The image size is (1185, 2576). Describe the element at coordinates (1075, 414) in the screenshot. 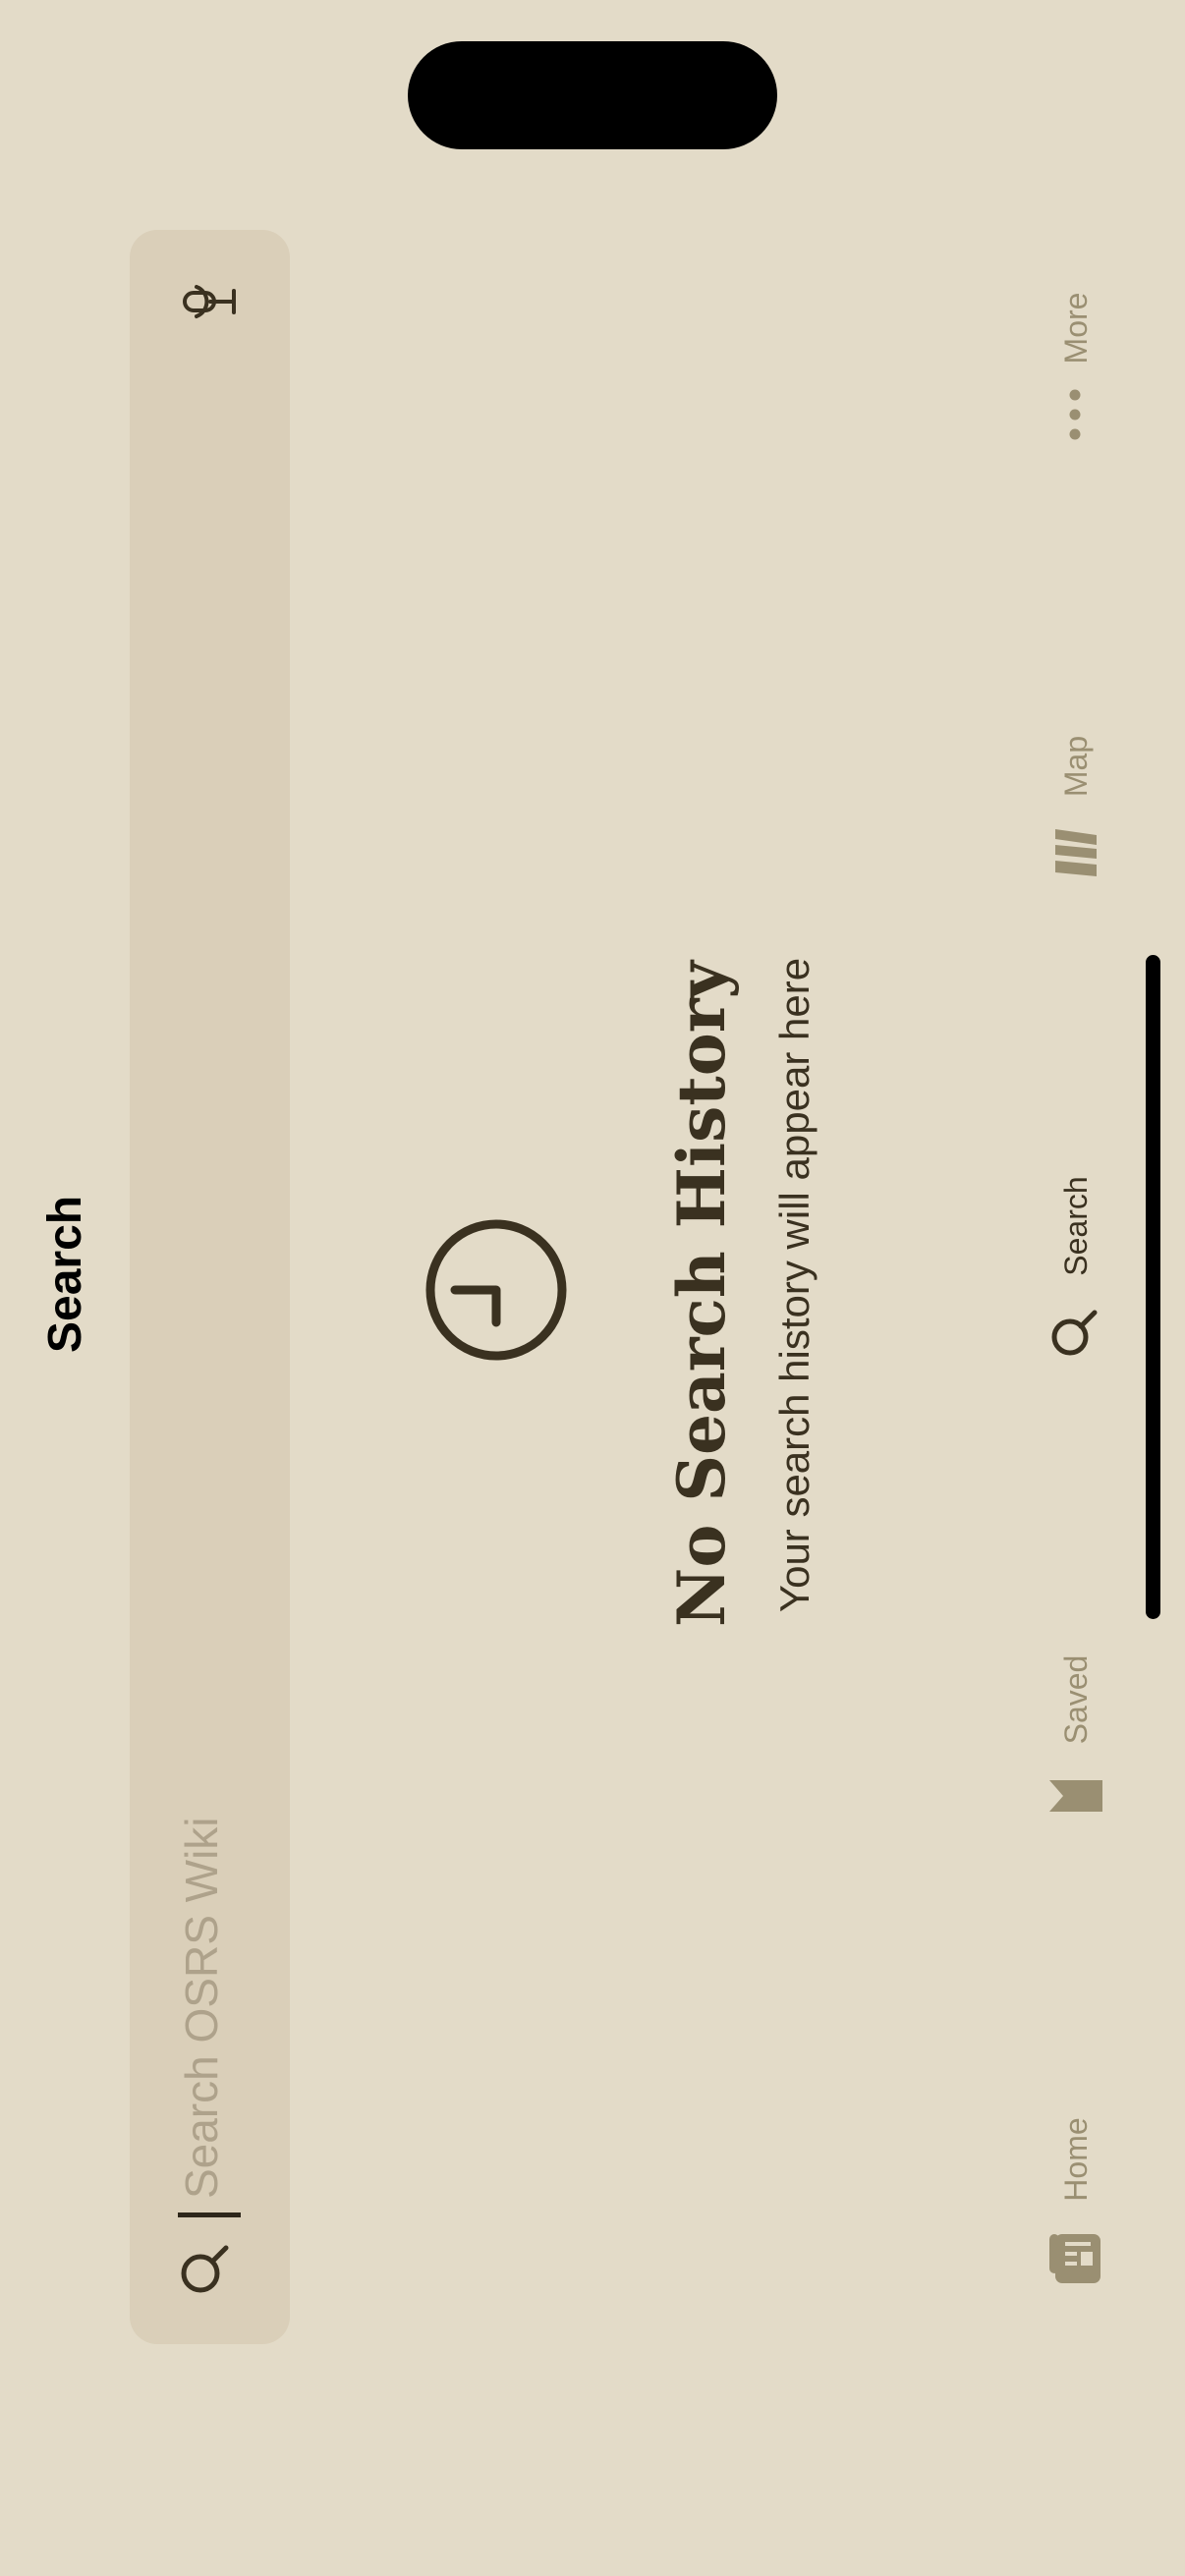

I see `ellipsis-icon` at that location.